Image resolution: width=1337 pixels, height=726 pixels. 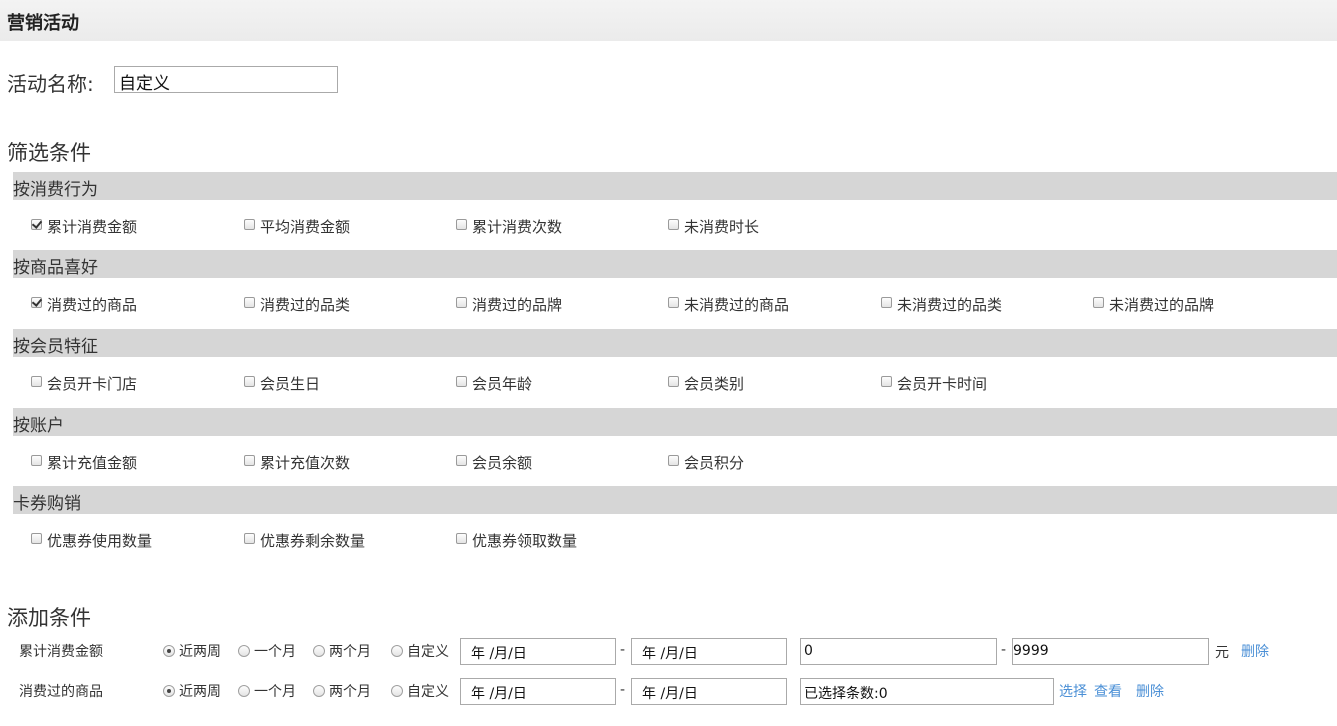 I want to click on filter-group-header: 按账户, so click(x=675, y=422).